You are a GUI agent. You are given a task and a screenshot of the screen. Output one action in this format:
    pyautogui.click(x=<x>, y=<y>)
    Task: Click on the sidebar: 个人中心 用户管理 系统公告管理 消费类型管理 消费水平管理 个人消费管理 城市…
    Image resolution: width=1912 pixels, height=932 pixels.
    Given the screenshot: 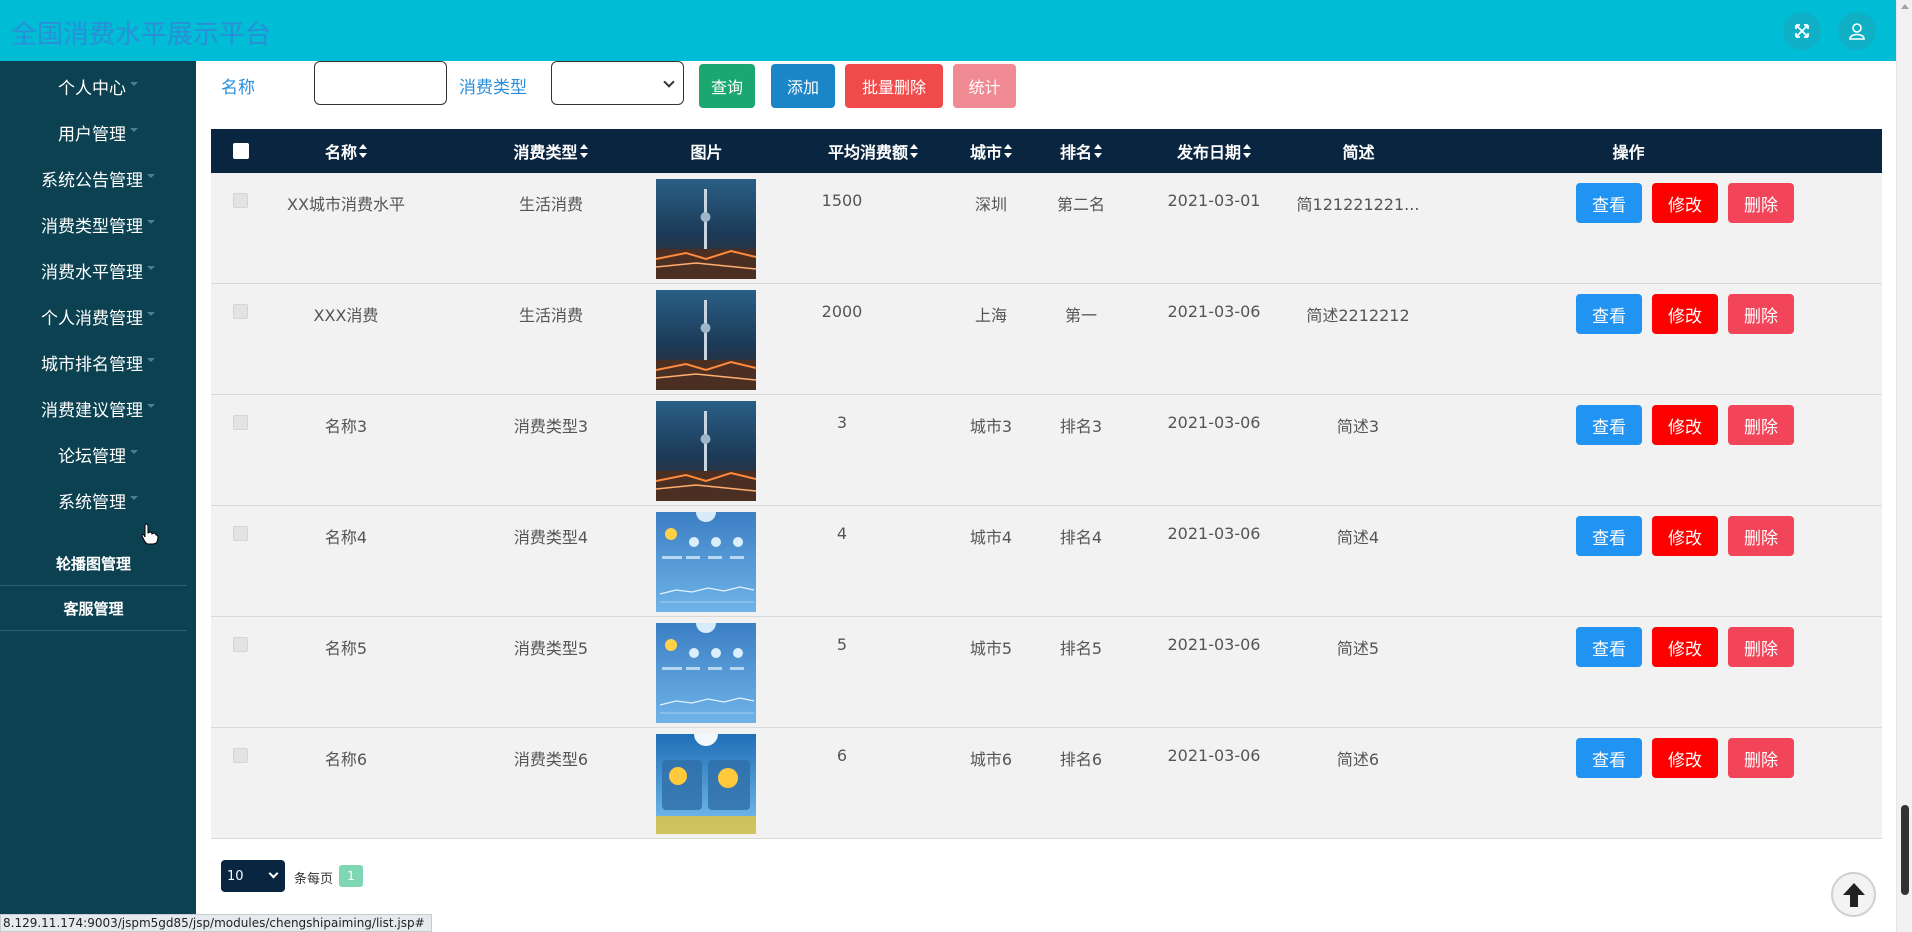 What is the action you would take?
    pyautogui.click(x=98, y=496)
    